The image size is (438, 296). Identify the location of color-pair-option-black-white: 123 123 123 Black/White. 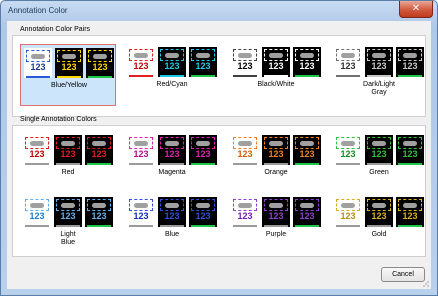
(276, 75).